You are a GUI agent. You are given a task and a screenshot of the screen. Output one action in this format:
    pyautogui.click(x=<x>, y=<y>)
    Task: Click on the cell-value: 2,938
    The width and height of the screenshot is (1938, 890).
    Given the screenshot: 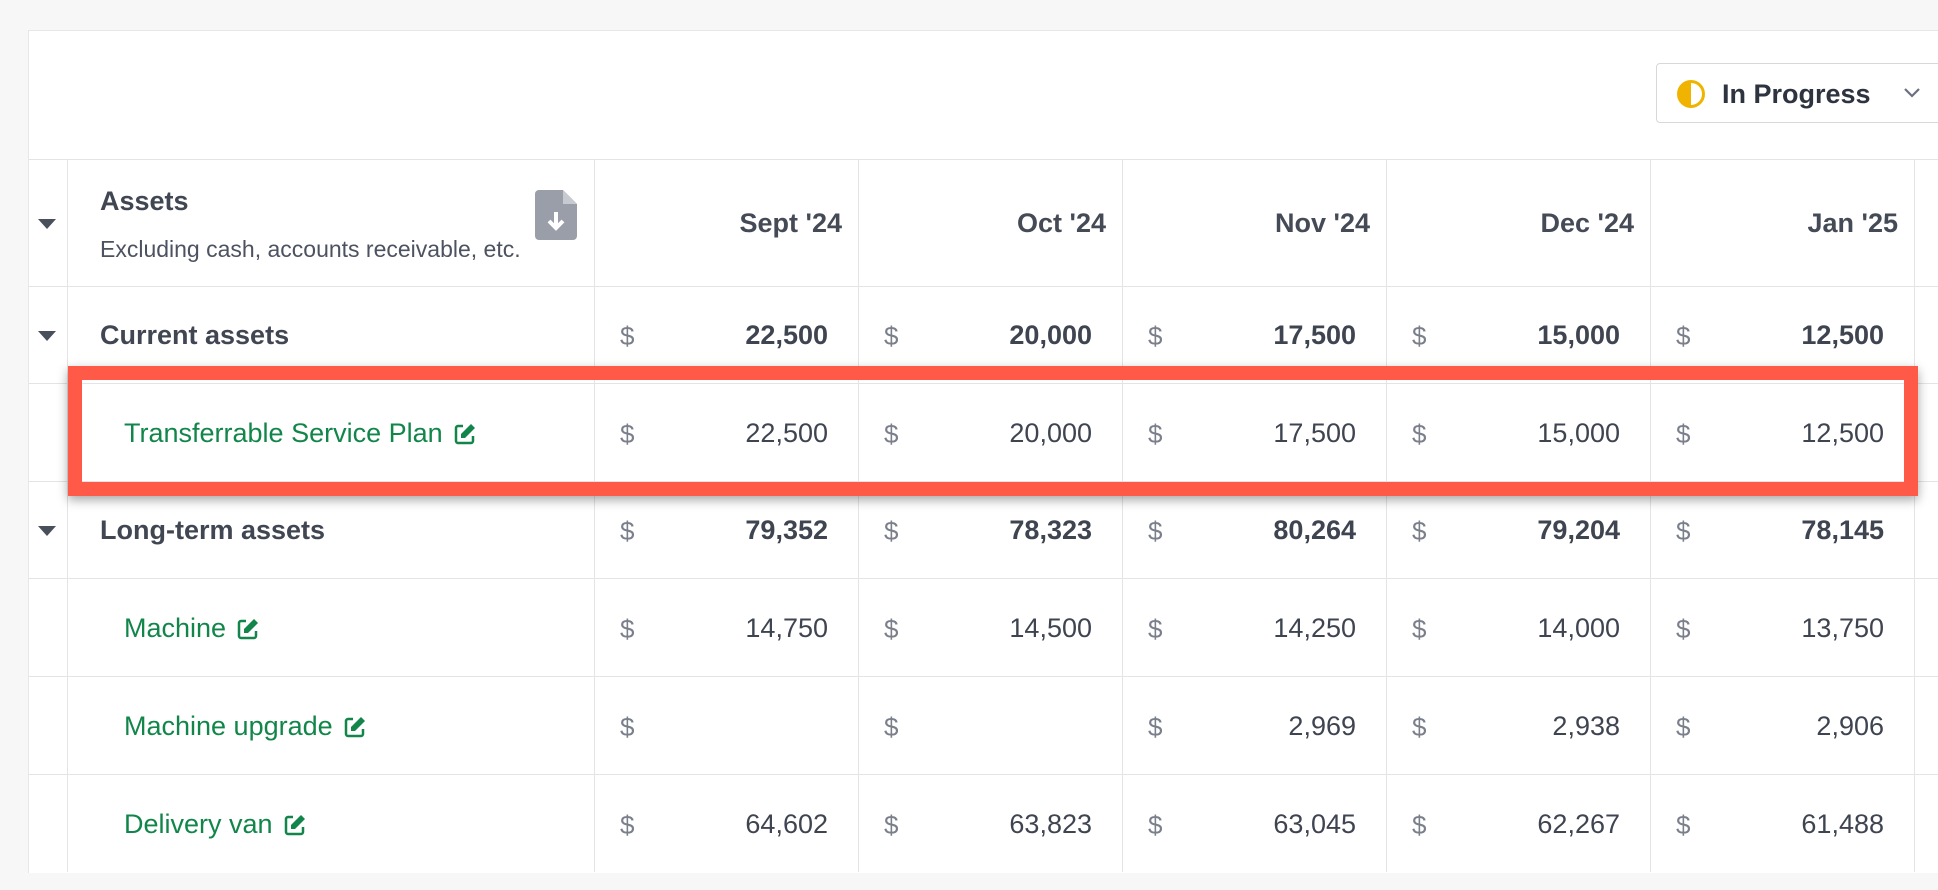 What is the action you would take?
    pyautogui.click(x=1530, y=726)
    